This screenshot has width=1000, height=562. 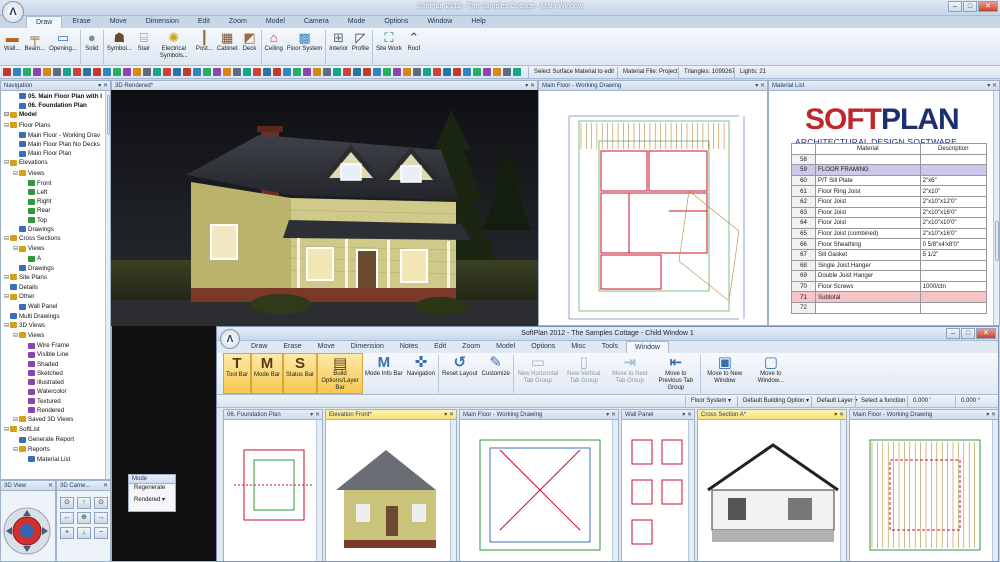 I want to click on table-row: 59 FLOOR FRAMING, so click(x=889, y=170).